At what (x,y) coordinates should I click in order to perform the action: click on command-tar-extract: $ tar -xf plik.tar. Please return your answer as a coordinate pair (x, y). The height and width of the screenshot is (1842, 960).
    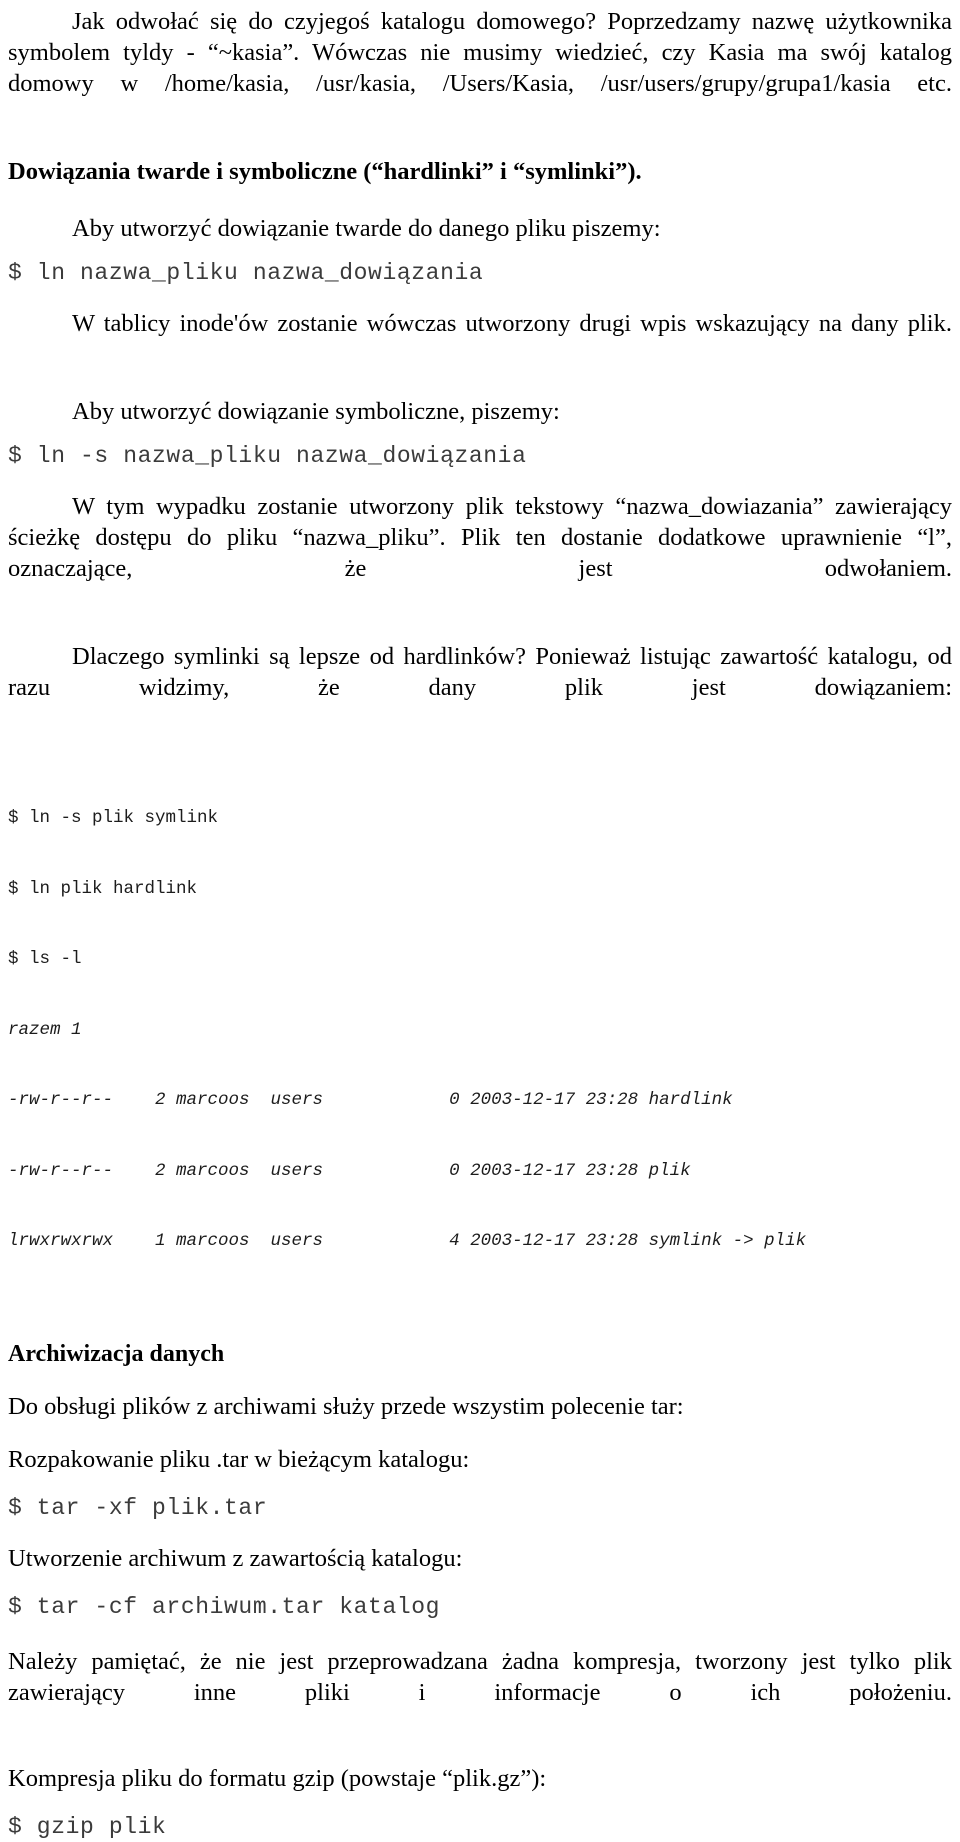
    Looking at the image, I should click on (138, 1507).